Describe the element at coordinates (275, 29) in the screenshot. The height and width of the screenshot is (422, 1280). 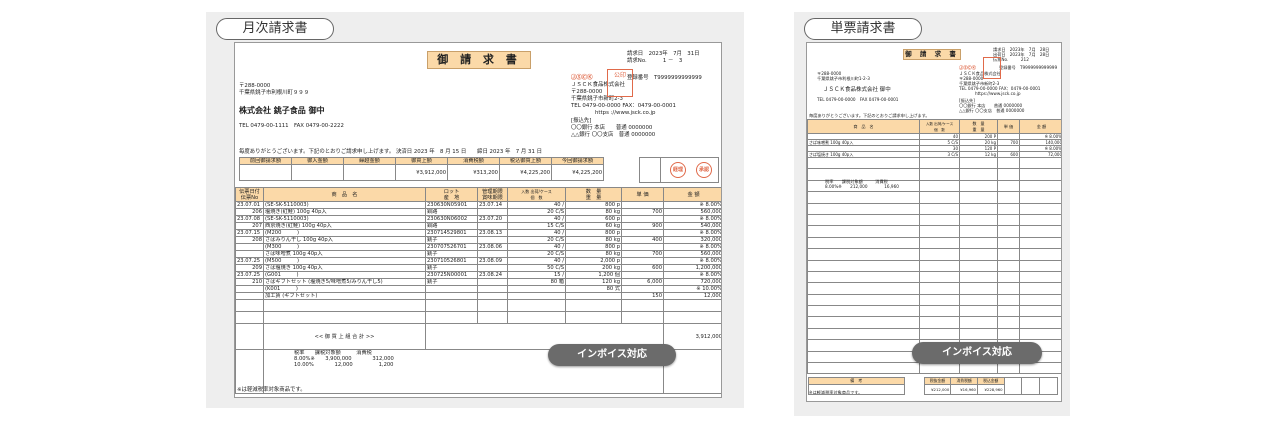
I see `panel-label: 月次請求書` at that location.